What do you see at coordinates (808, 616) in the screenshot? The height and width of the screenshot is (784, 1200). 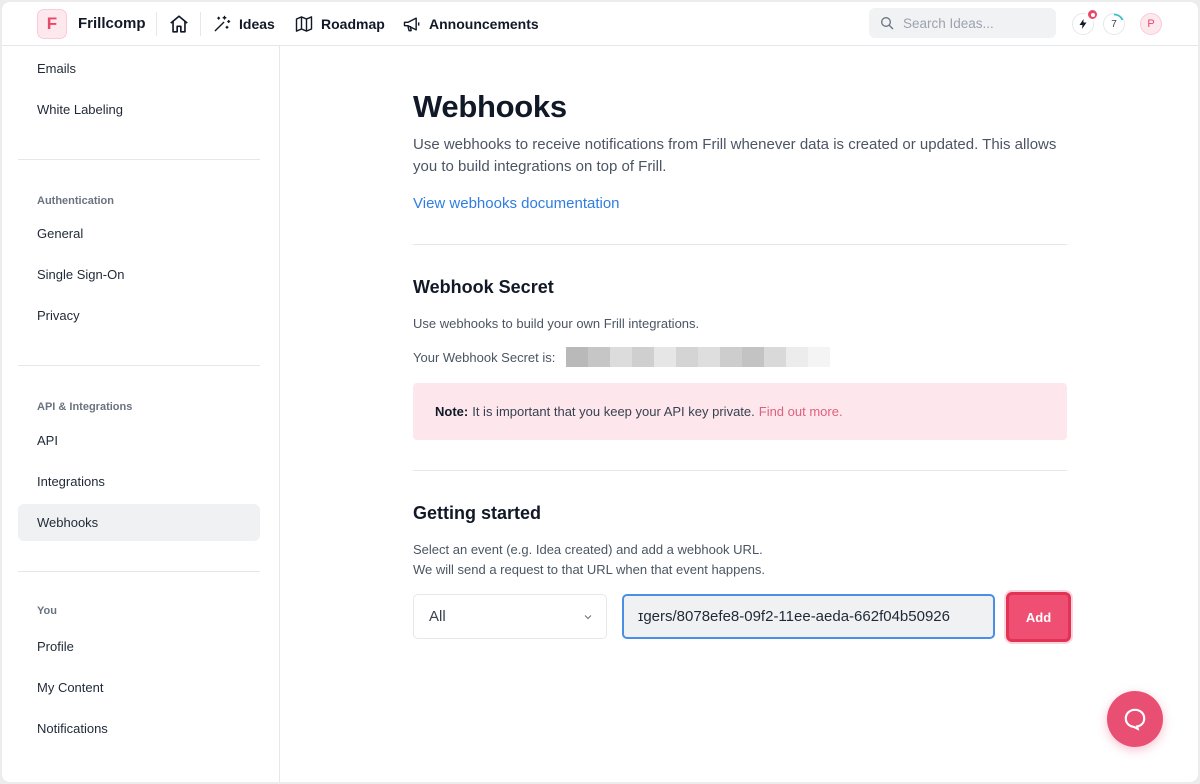 I see `webhook-url-input` at bounding box center [808, 616].